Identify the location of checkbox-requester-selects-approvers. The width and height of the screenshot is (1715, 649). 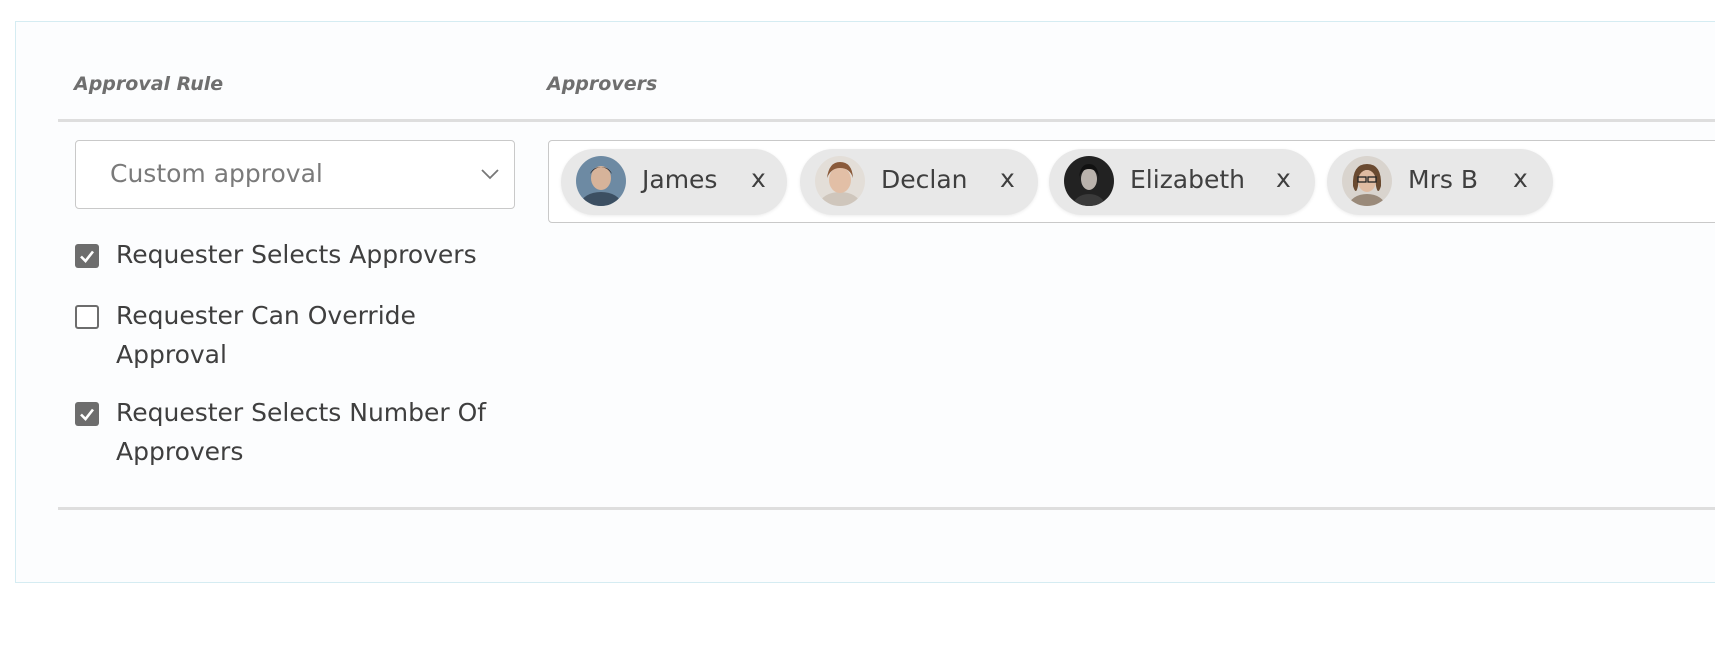
(87, 256).